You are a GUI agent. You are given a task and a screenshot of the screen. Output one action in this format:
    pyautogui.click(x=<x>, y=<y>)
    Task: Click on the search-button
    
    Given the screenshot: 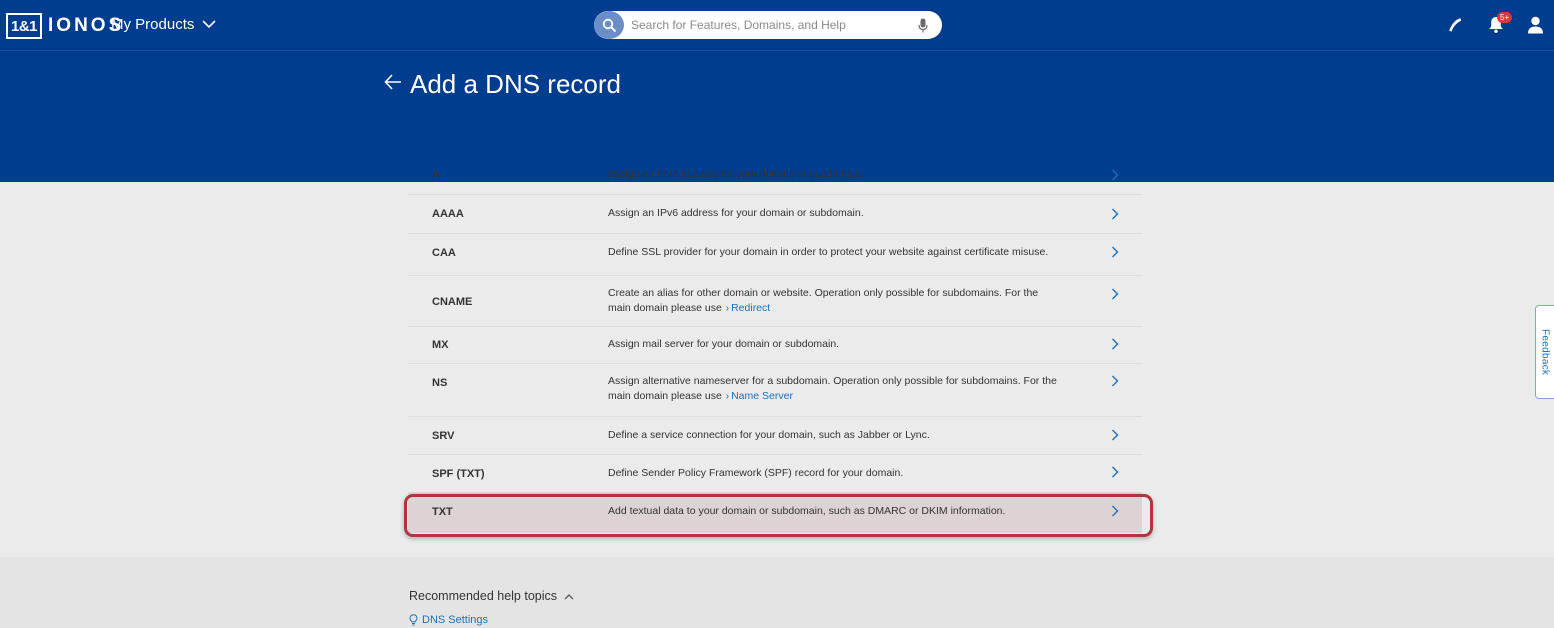 What is the action you would take?
    pyautogui.click(x=609, y=25)
    